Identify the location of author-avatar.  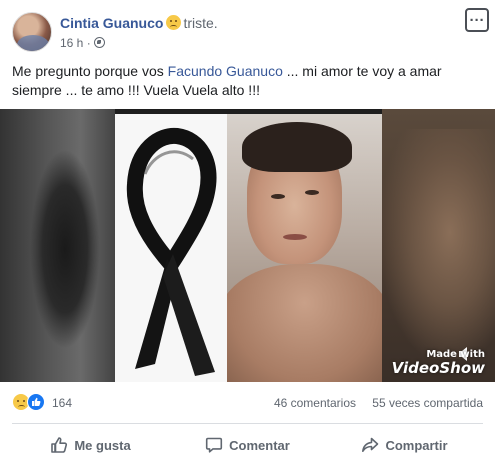
(32, 32).